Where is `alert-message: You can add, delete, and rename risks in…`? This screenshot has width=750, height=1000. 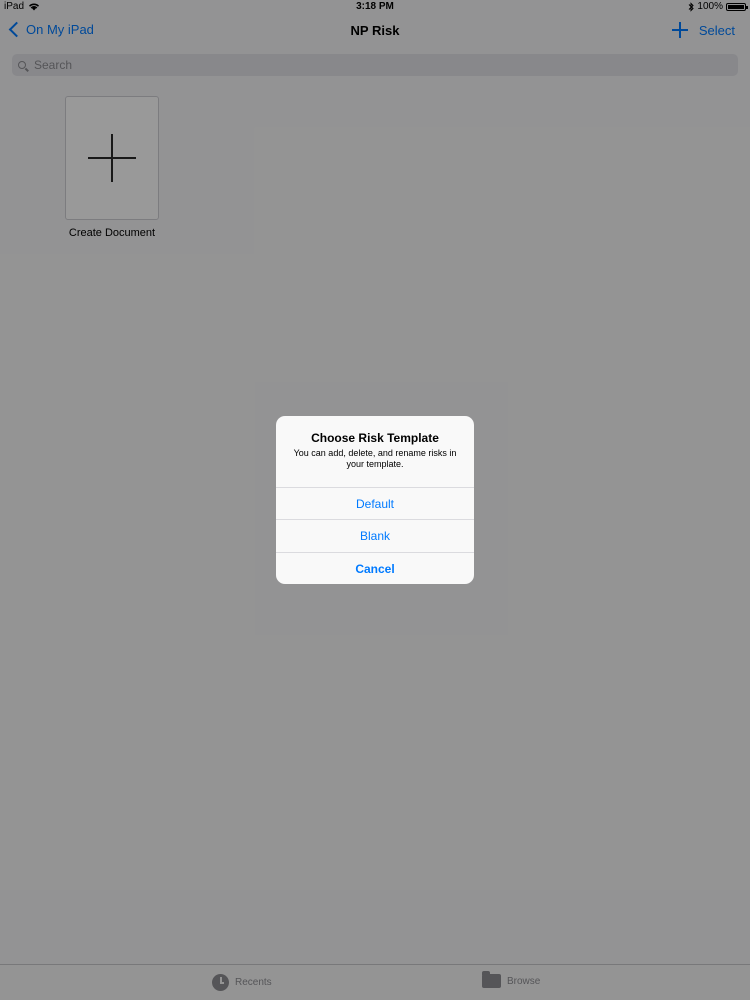
alert-message: You can add, delete, and rename risks in… is located at coordinates (375, 458).